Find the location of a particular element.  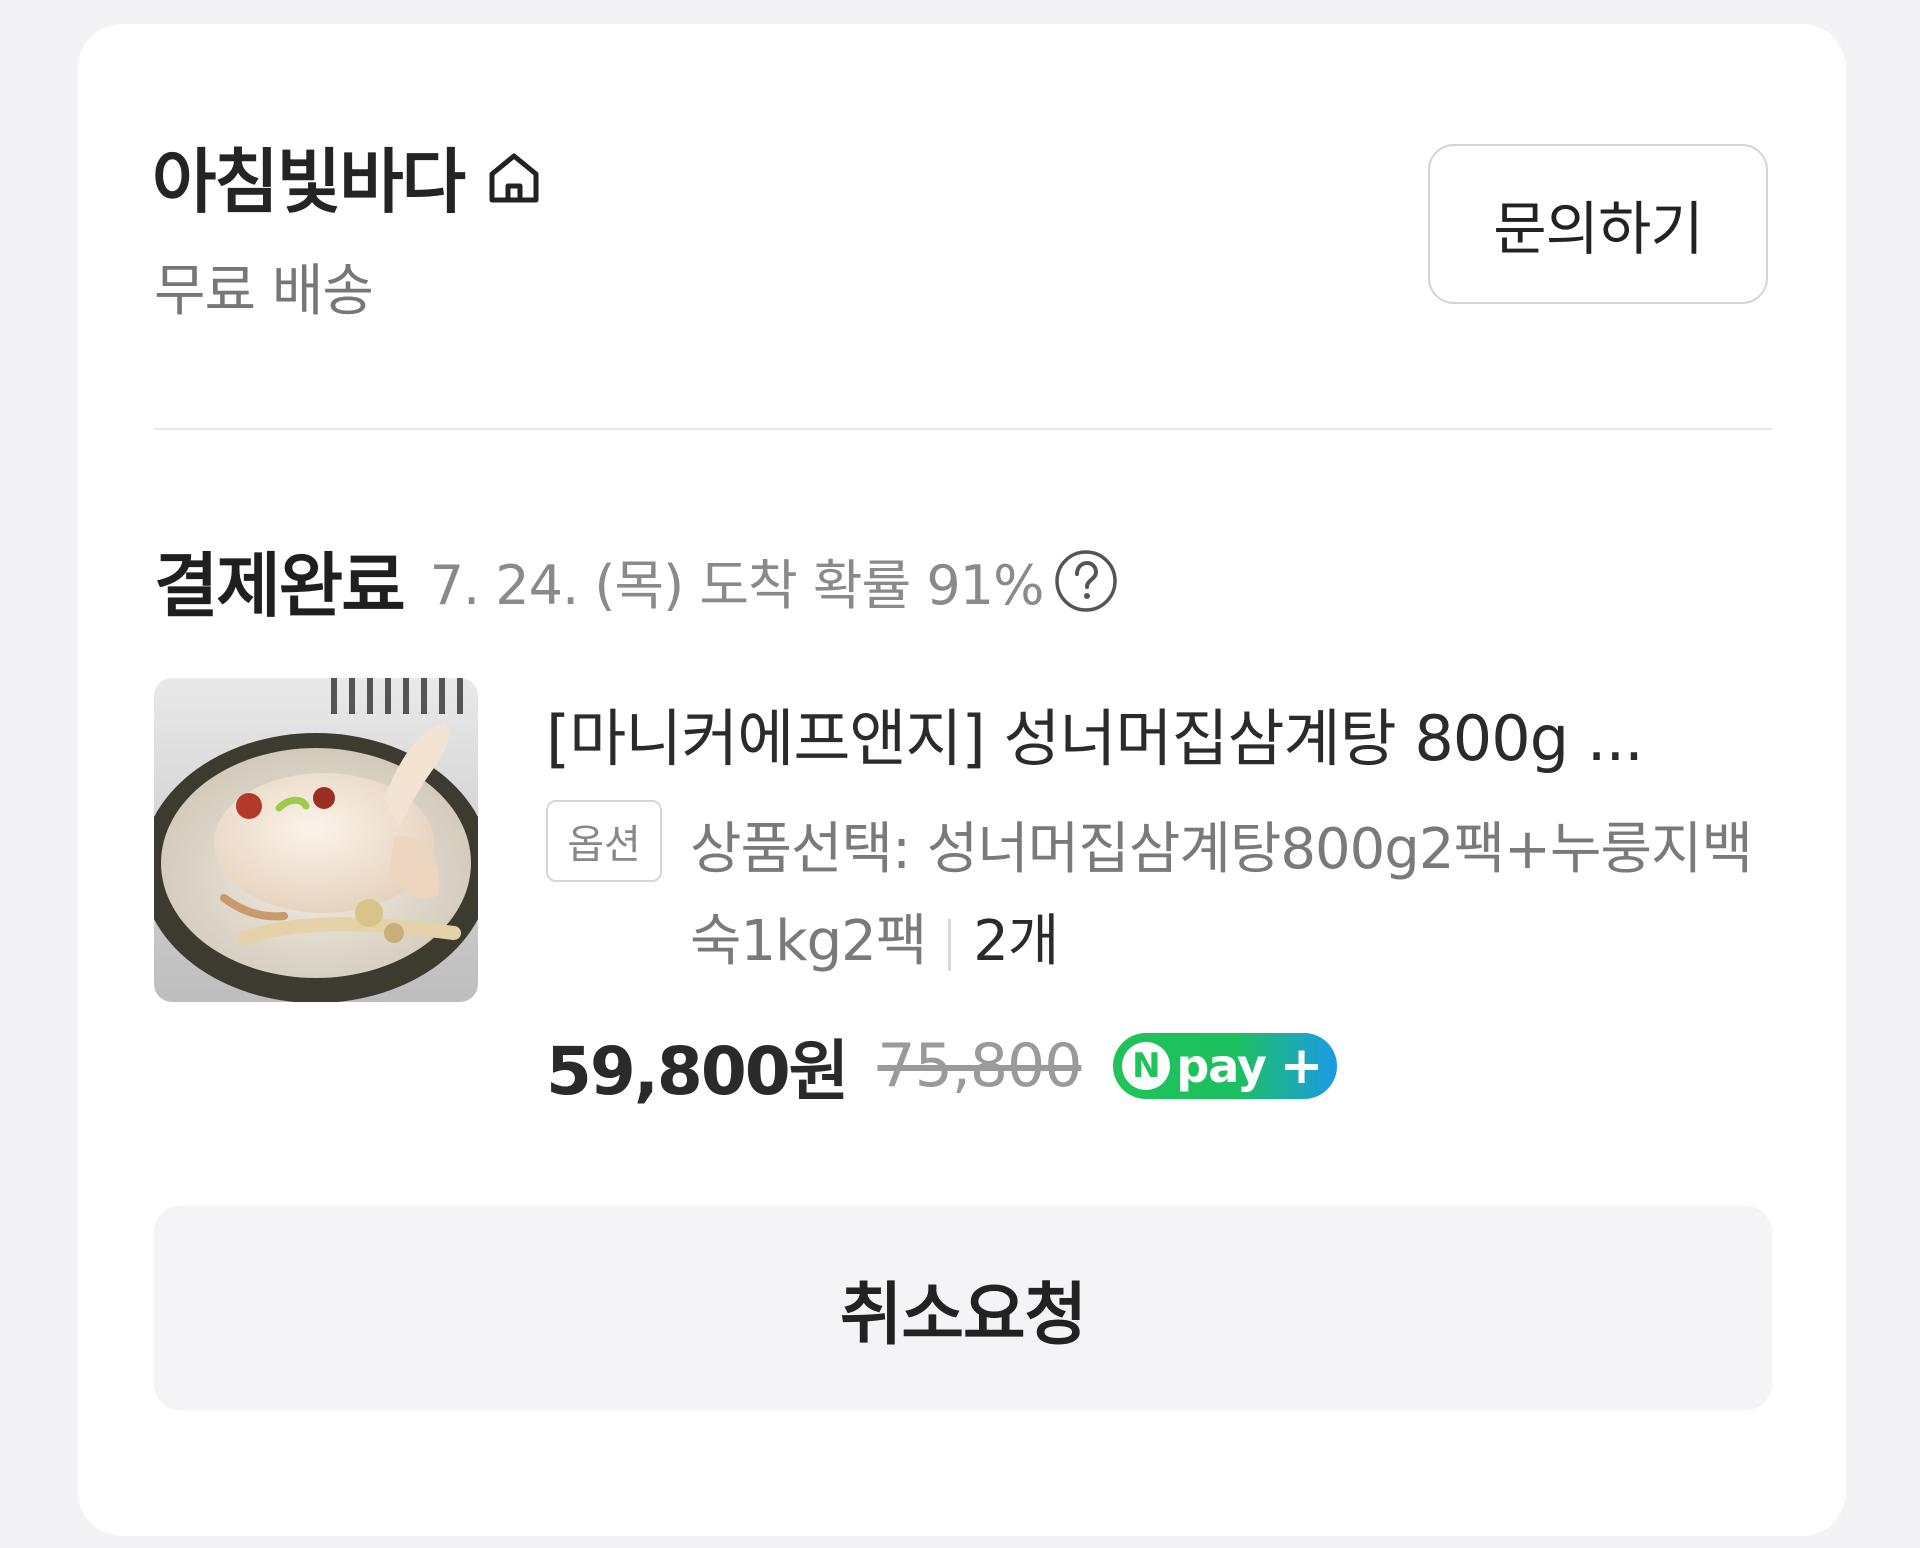

npay-label: pay is located at coordinates (1221, 1066).